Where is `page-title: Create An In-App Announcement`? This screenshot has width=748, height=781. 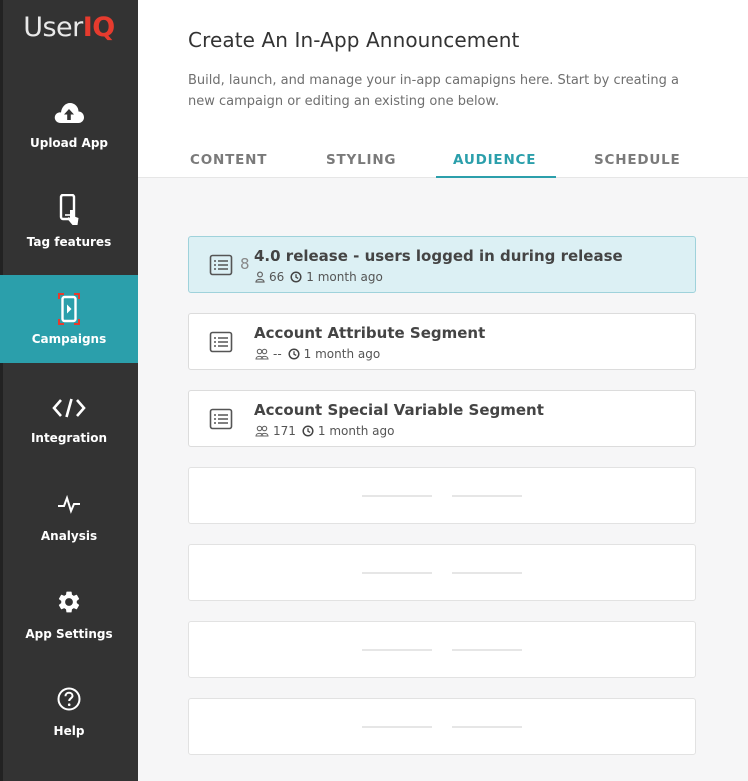 page-title: Create An In-App Announcement is located at coordinates (354, 40).